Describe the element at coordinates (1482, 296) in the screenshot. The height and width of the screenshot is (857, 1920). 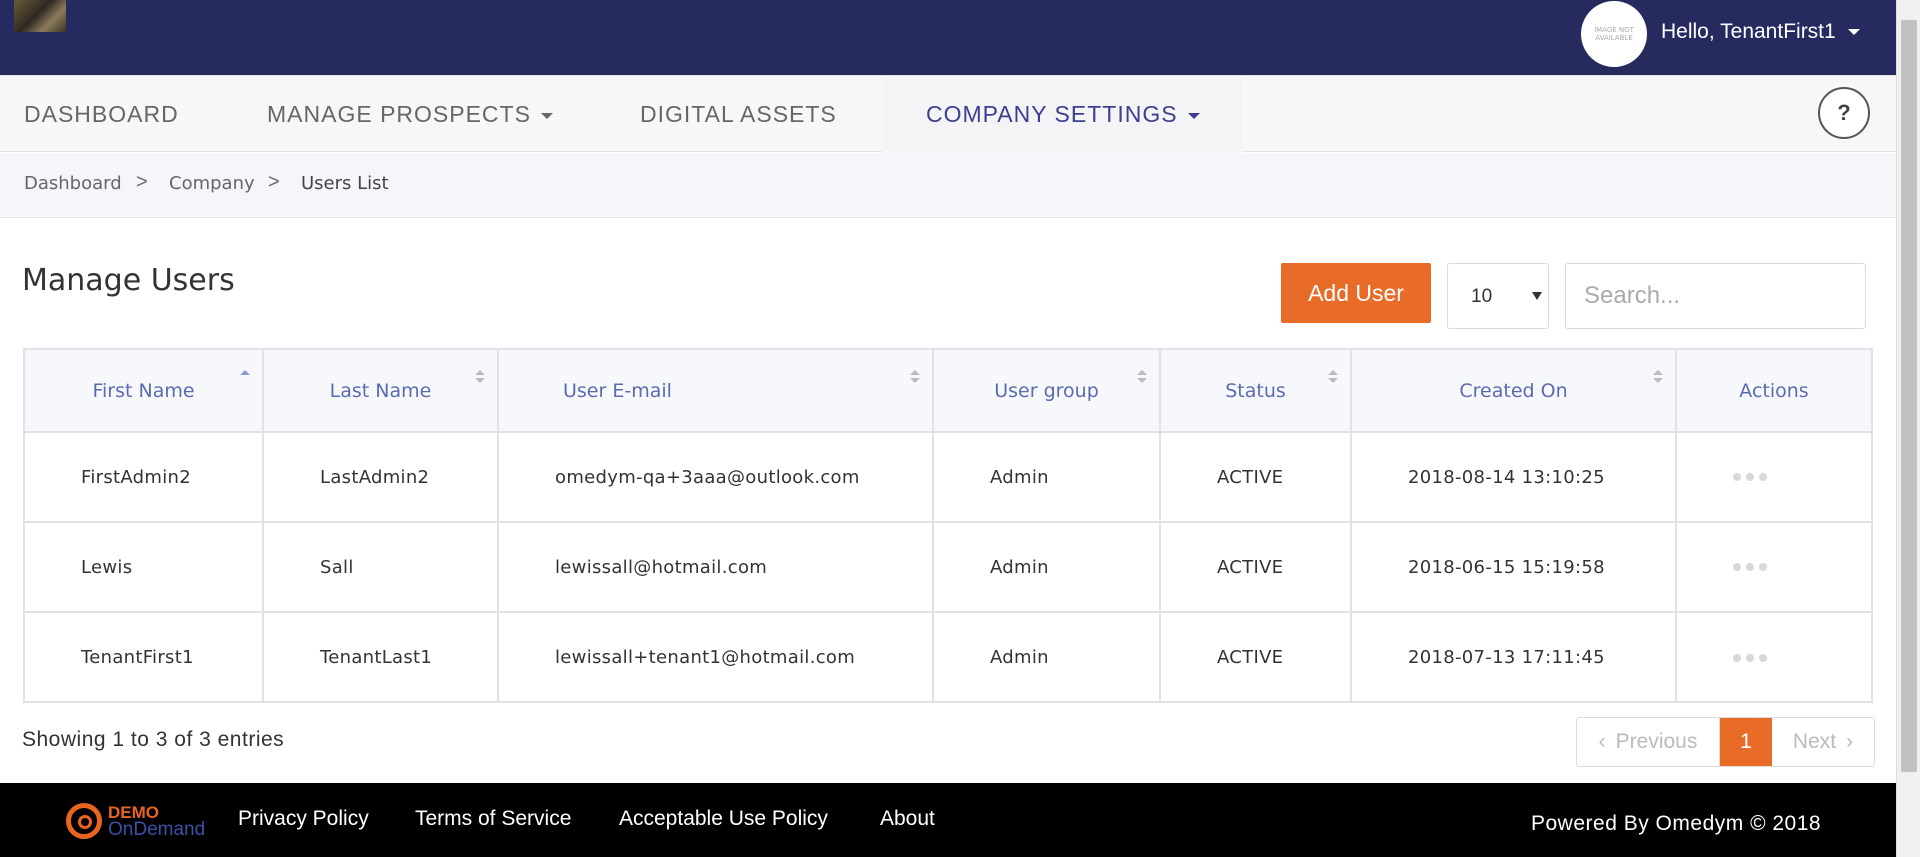
I see `page-size-value: 10` at that location.